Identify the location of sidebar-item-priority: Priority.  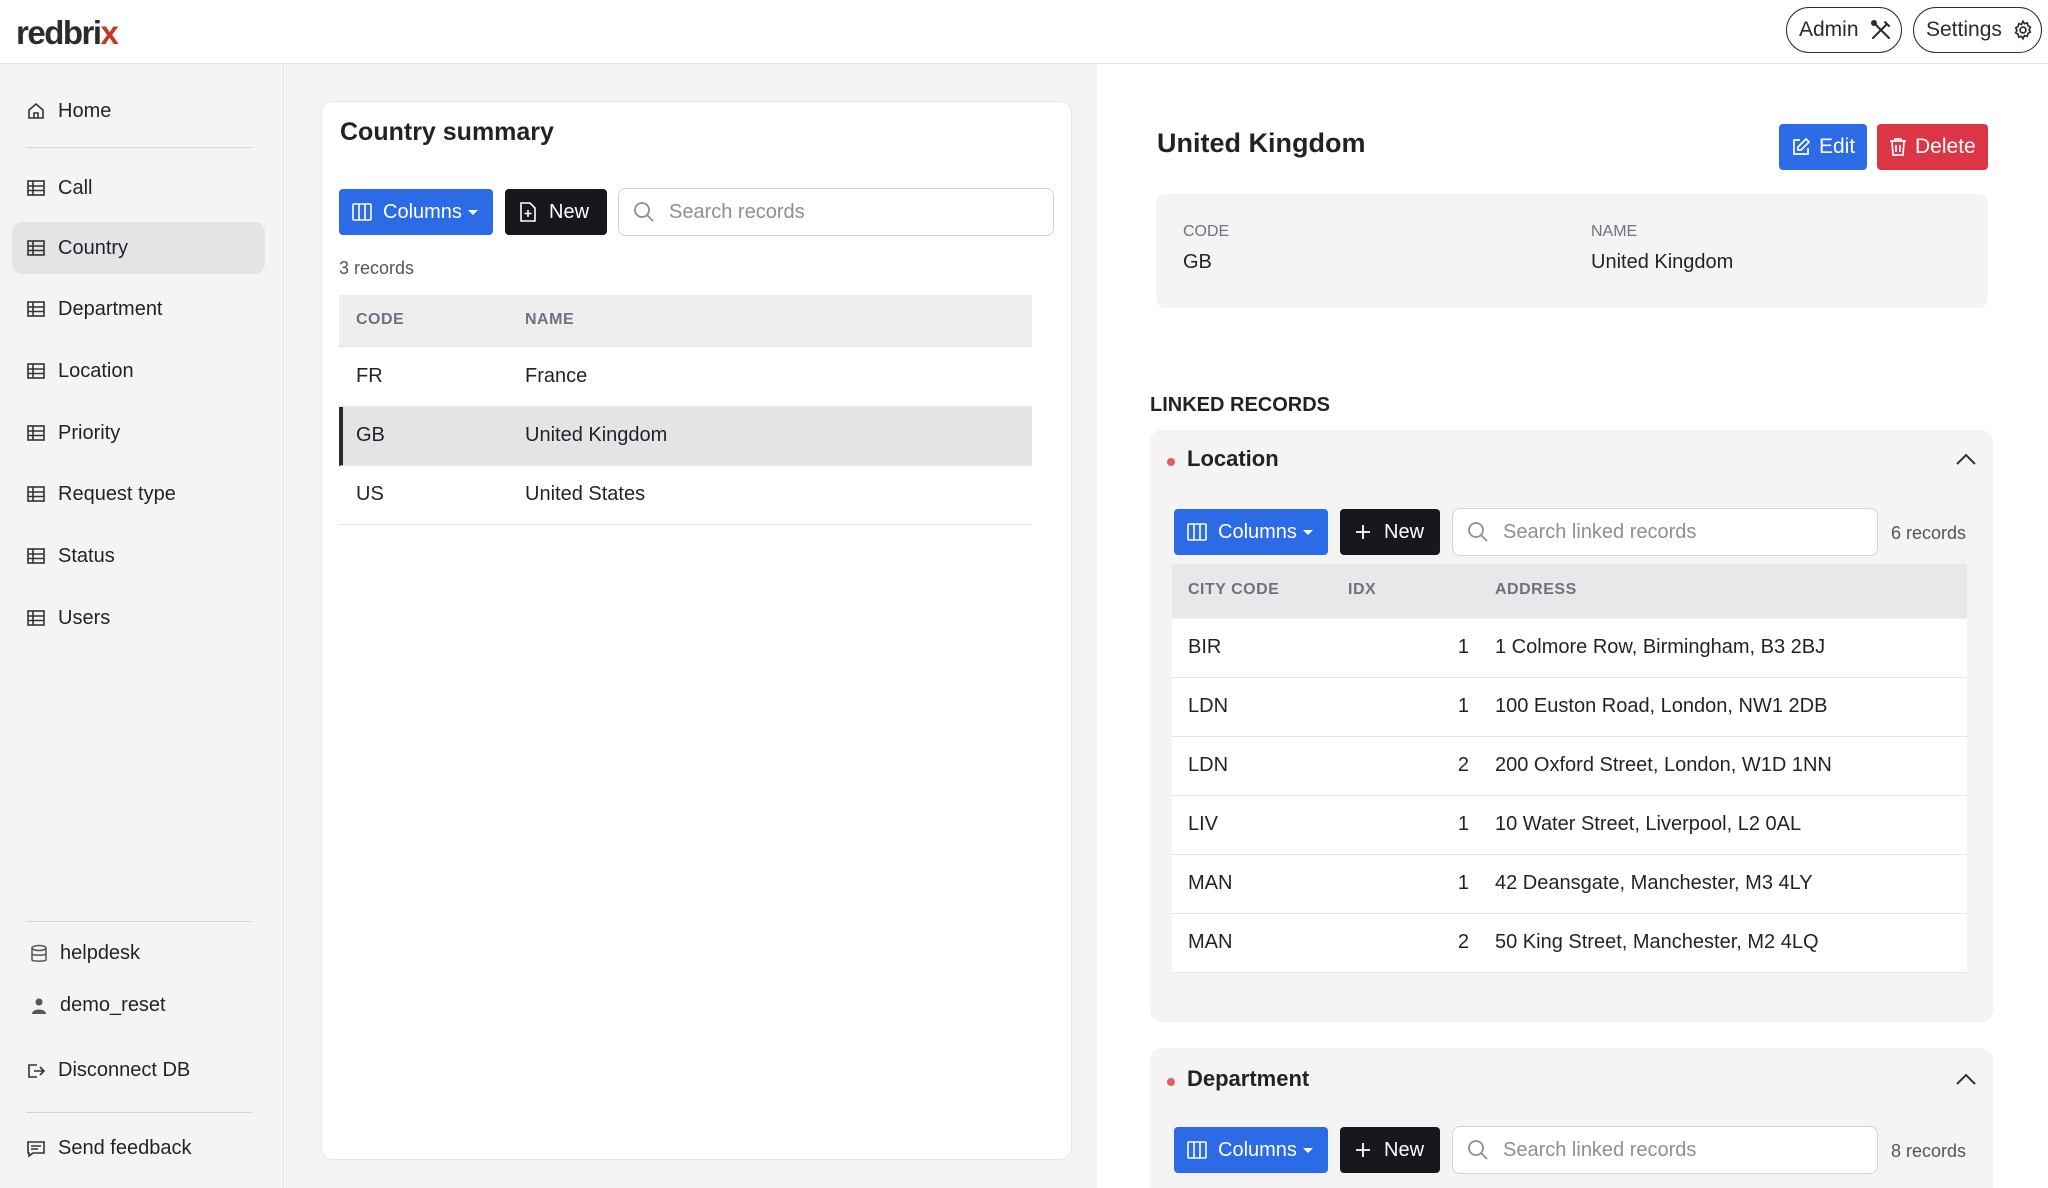
(138, 433).